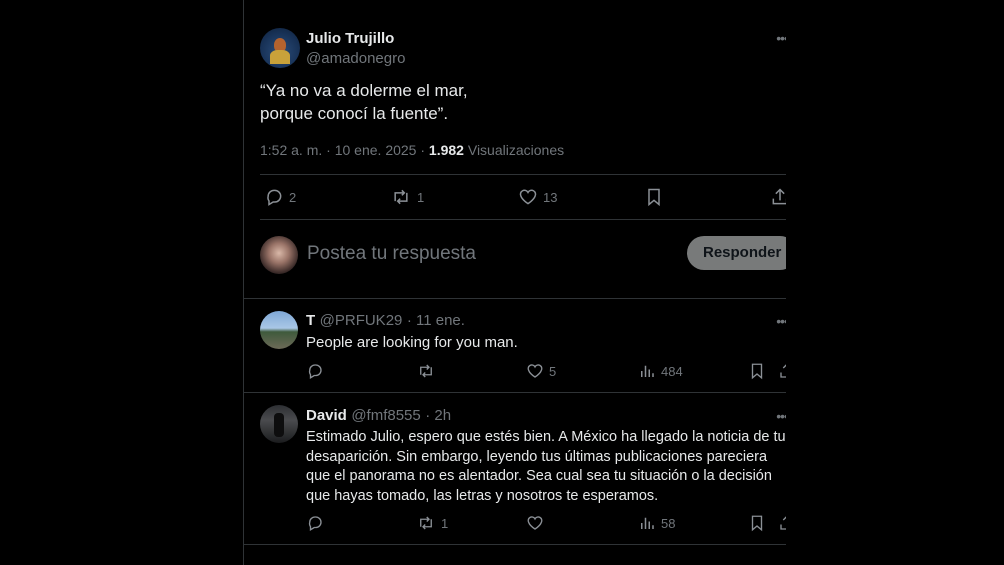 This screenshot has height=565, width=1004. Describe the element at coordinates (376, 150) in the screenshot. I see `post-date: 10 ene. 2025` at that location.